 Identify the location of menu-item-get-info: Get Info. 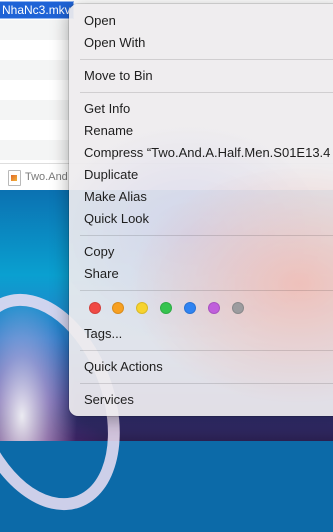
(107, 109).